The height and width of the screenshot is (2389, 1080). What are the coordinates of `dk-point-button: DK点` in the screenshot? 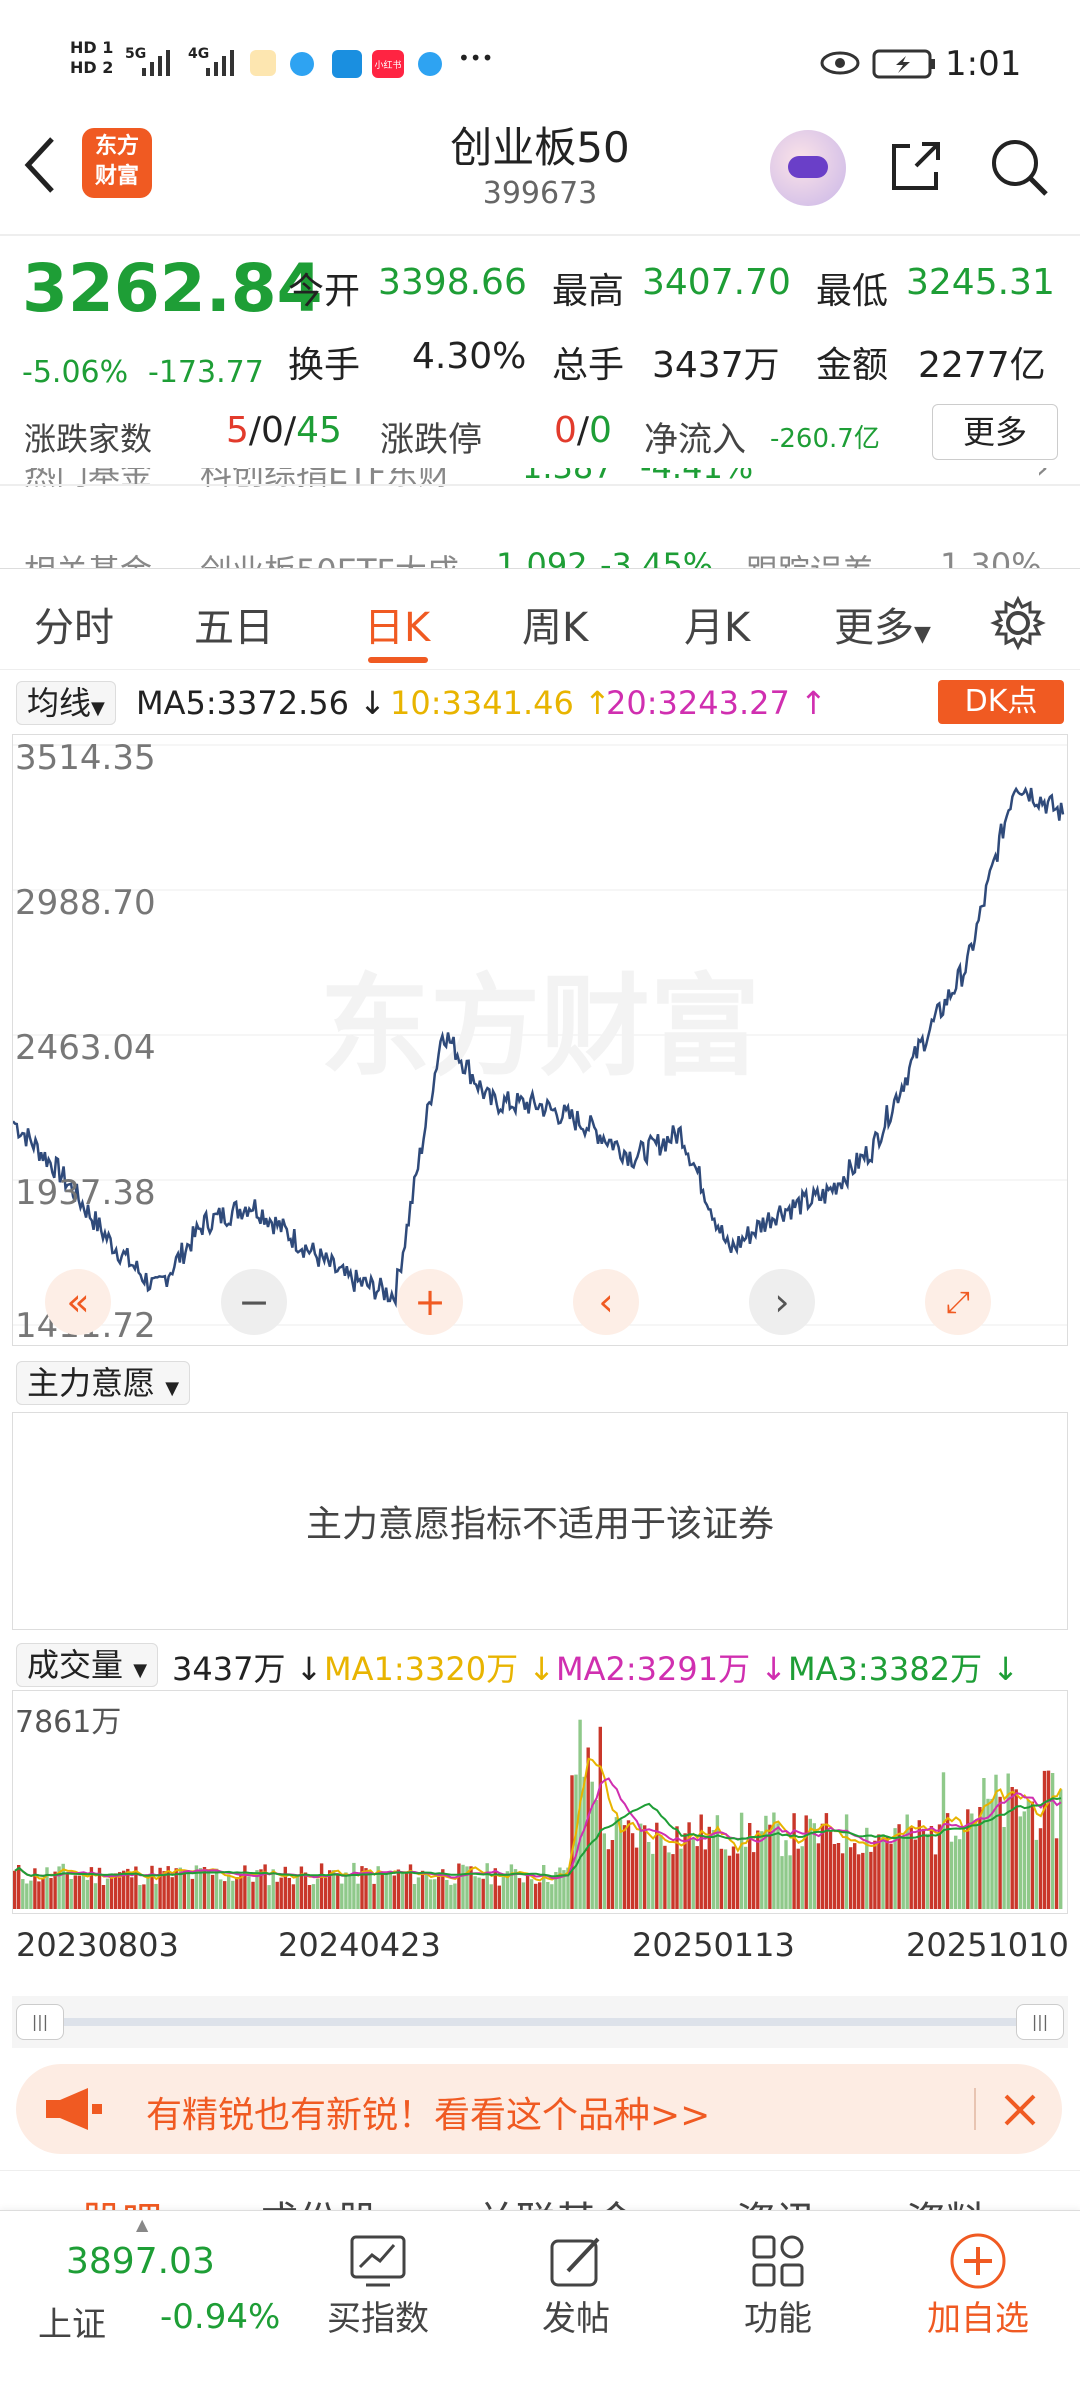 It's located at (1001, 702).